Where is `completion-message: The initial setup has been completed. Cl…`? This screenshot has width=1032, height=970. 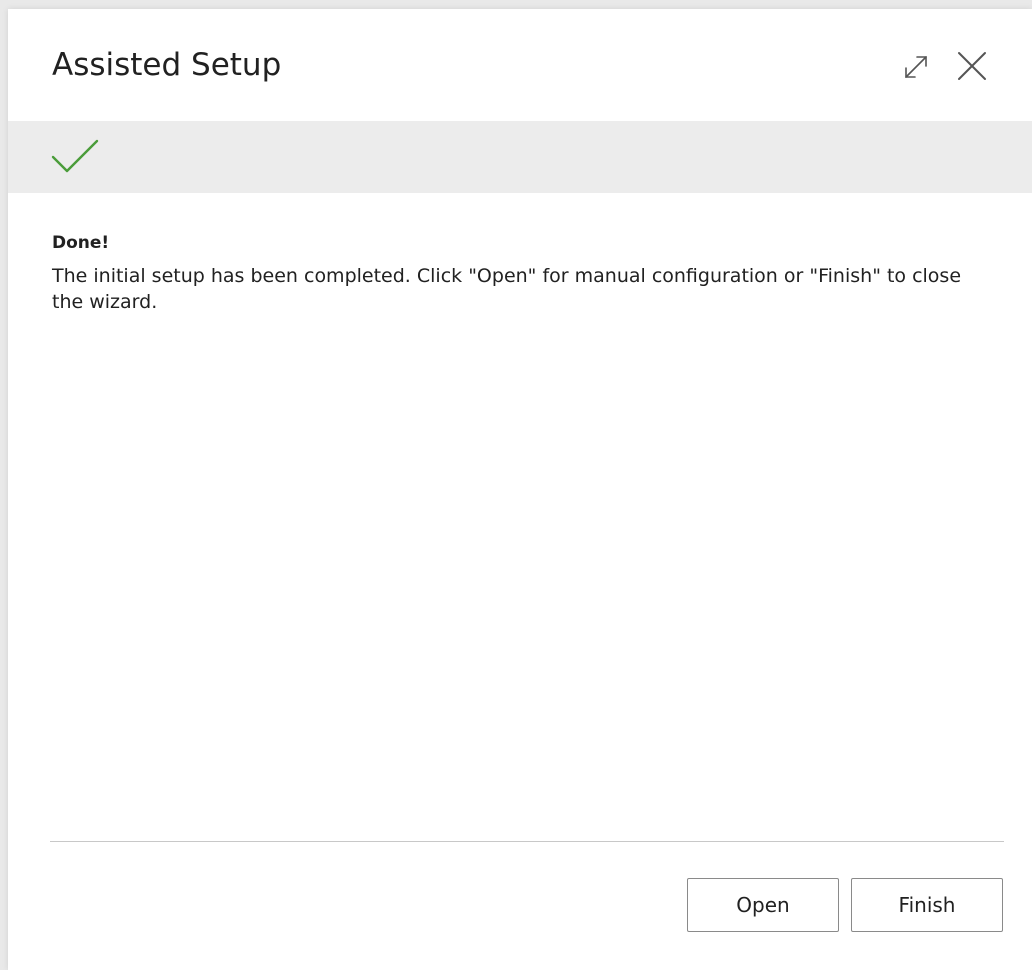
completion-message: The initial setup has been completed. Cl… is located at coordinates (507, 289).